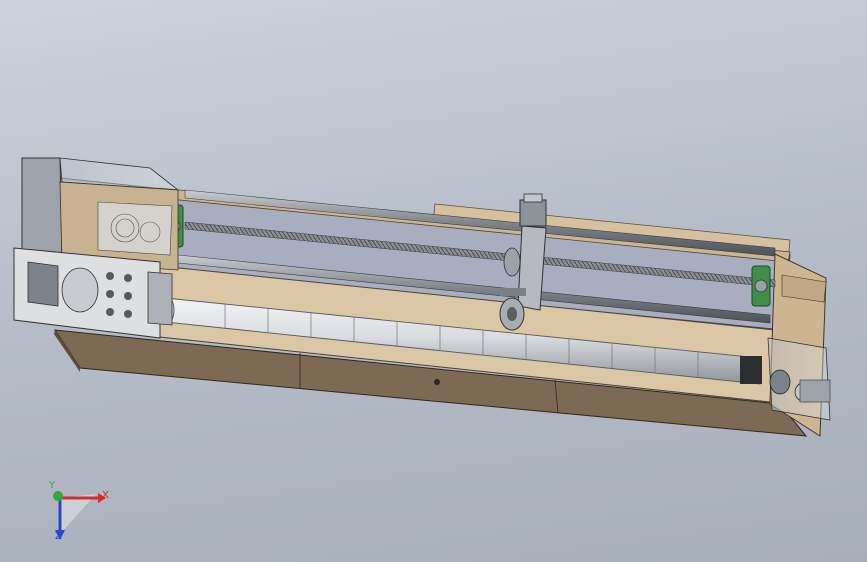  I want to click on carriage-motor, so click(533, 213).